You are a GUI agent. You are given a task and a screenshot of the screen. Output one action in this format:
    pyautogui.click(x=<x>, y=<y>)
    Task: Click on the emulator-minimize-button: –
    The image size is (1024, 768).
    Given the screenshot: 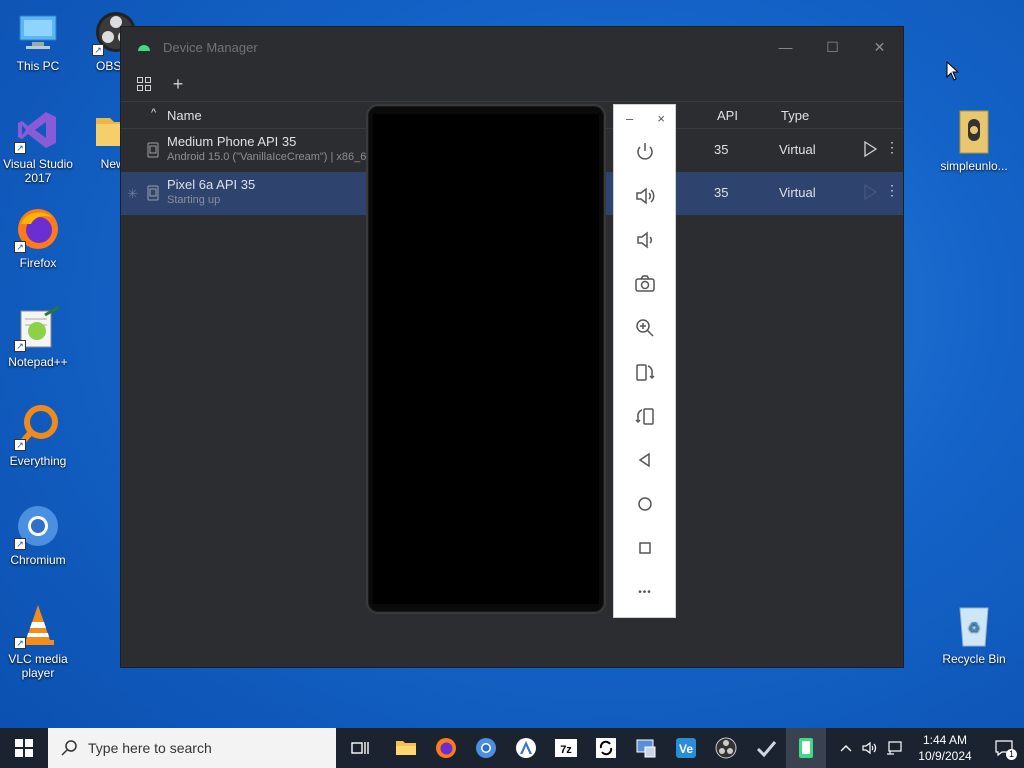 What is the action you would take?
    pyautogui.click(x=629, y=118)
    